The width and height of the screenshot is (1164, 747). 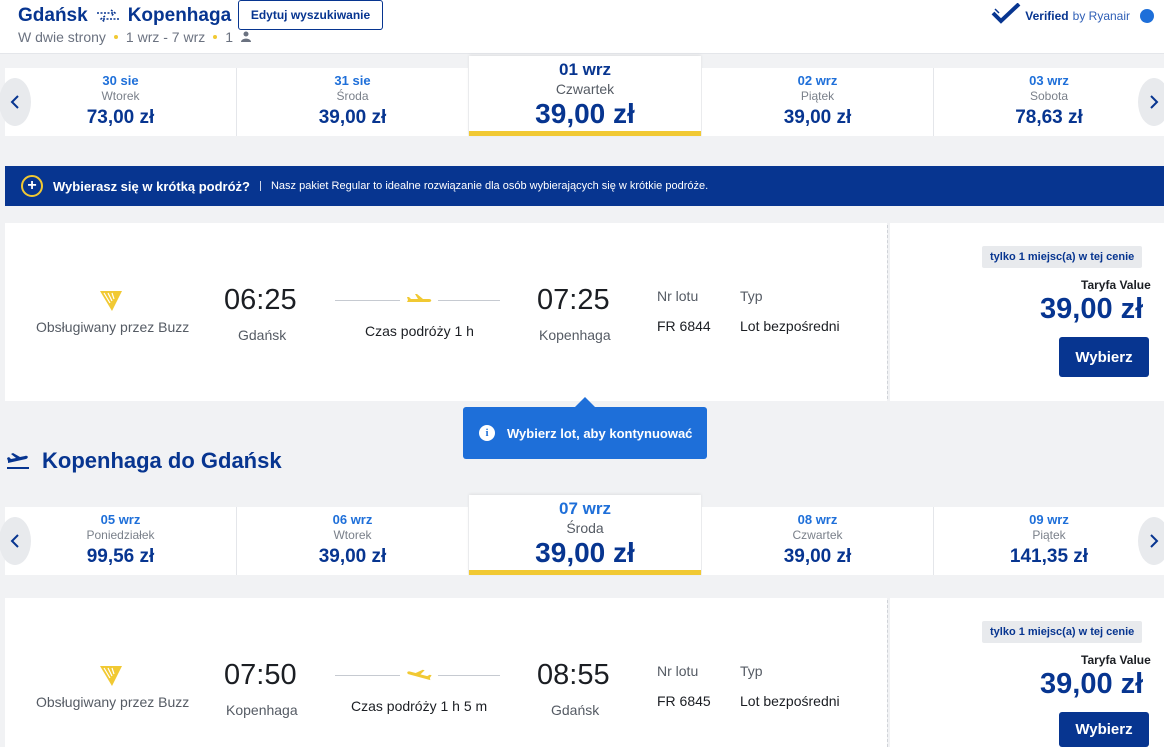 What do you see at coordinates (751, 671) in the screenshot?
I see `flight-type-label: Typ` at bounding box center [751, 671].